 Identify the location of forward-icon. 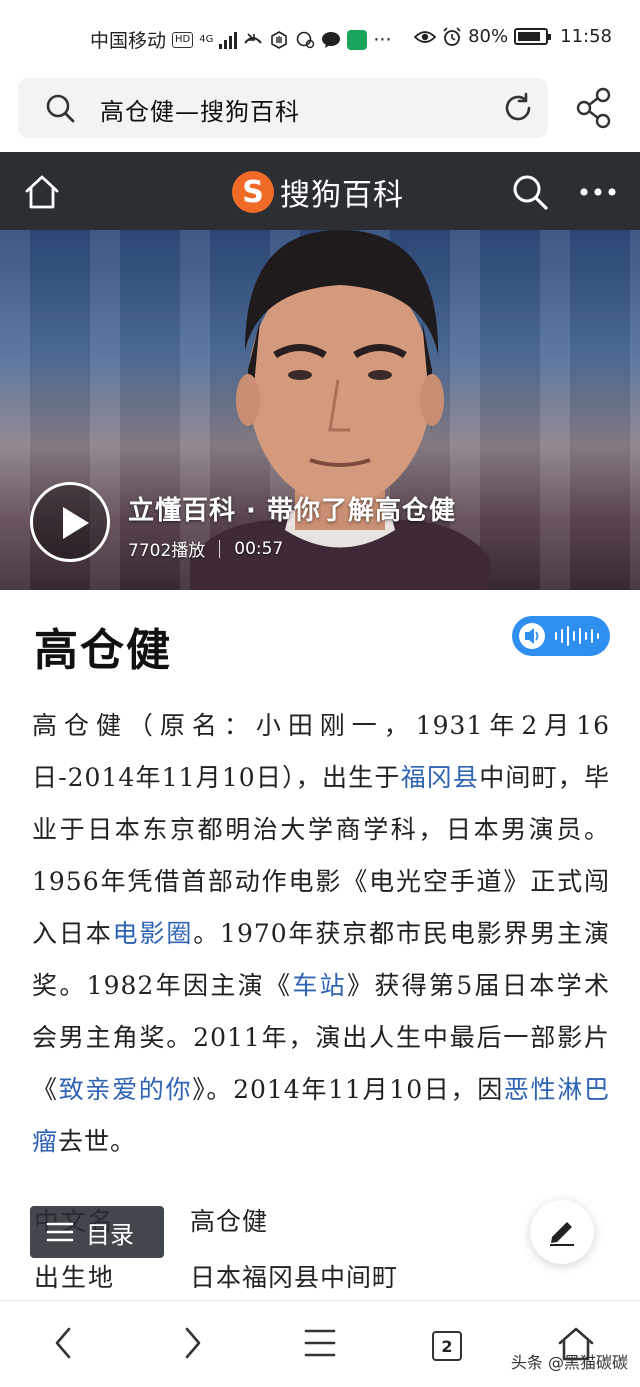
(192, 1343).